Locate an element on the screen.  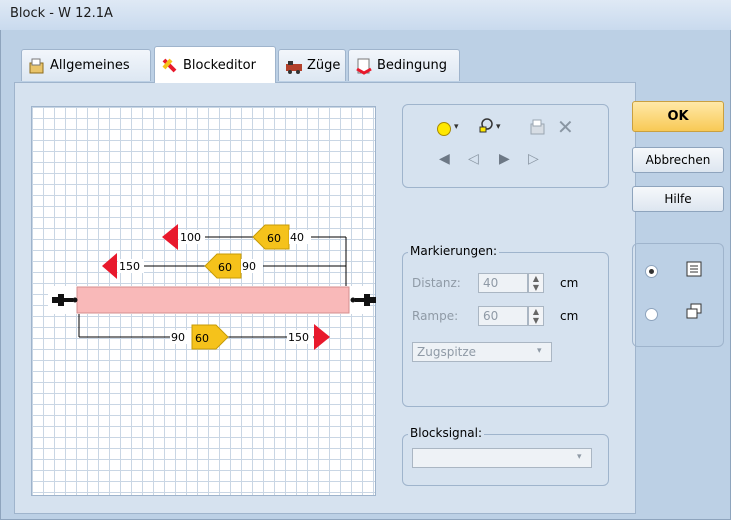
blocksignal-legend: Blocksignal: is located at coordinates (446, 433).